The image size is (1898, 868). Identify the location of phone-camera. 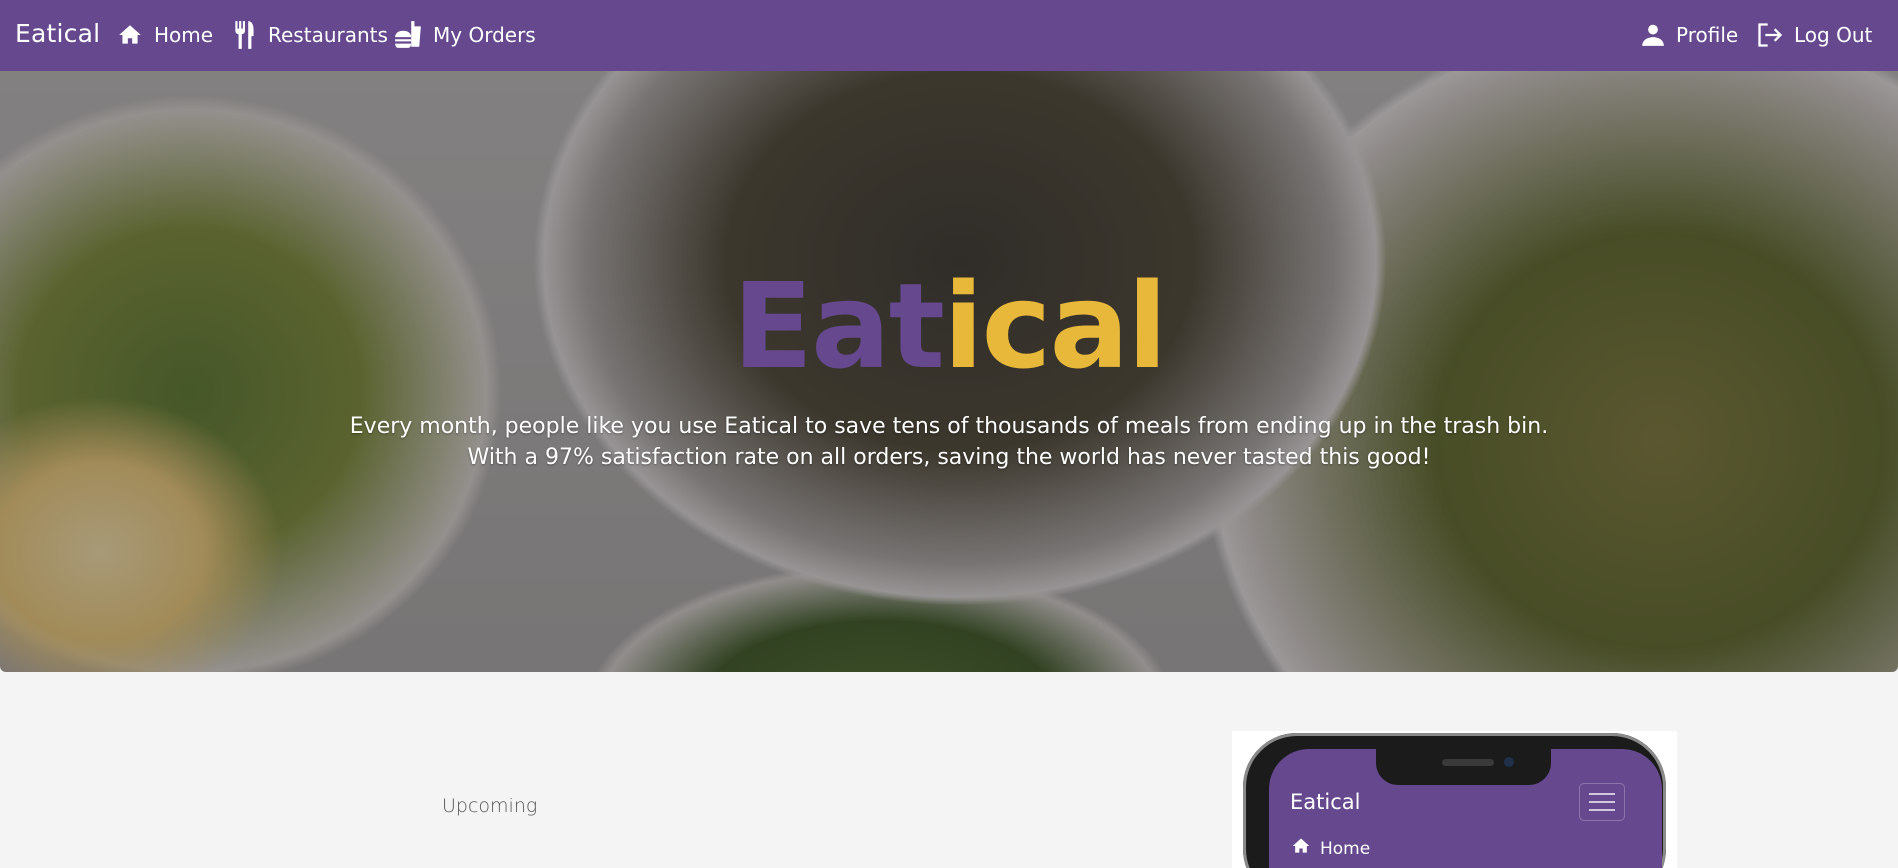
(1509, 762).